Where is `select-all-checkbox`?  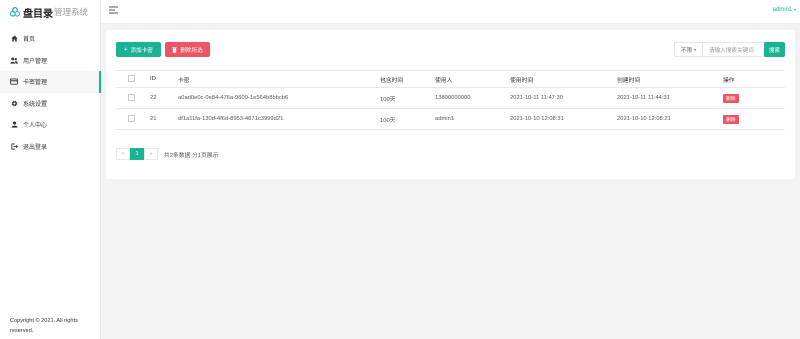
select-all-checkbox is located at coordinates (131, 78).